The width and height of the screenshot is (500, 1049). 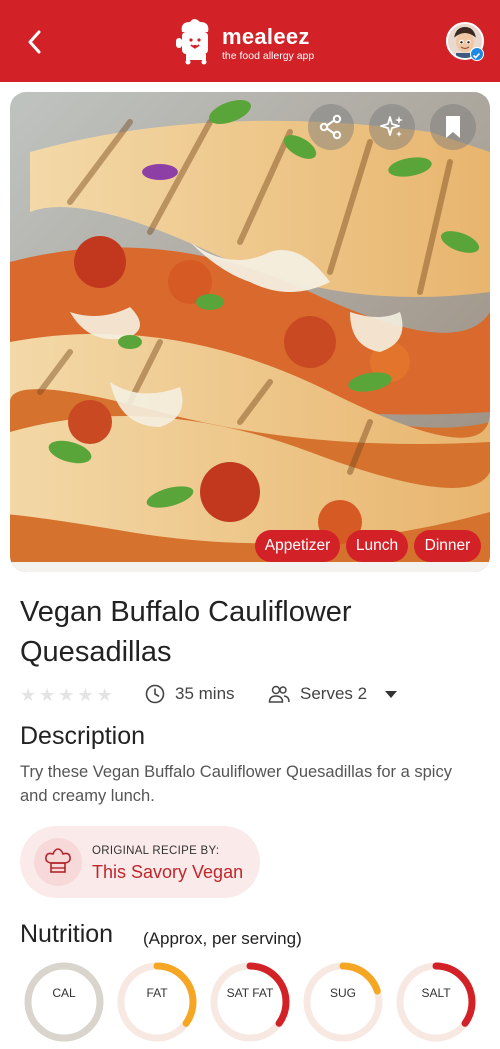 What do you see at coordinates (447, 546) in the screenshot?
I see `tag-dinner: Dinner` at bounding box center [447, 546].